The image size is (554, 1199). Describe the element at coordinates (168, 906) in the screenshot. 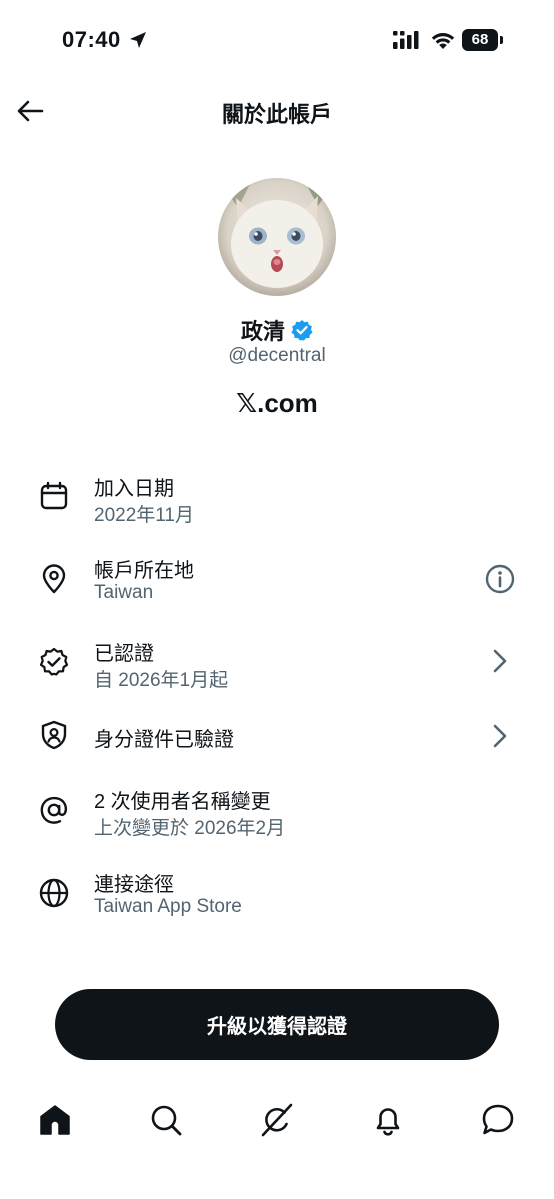

I see `row-subtitle: Taiwan App Store` at that location.